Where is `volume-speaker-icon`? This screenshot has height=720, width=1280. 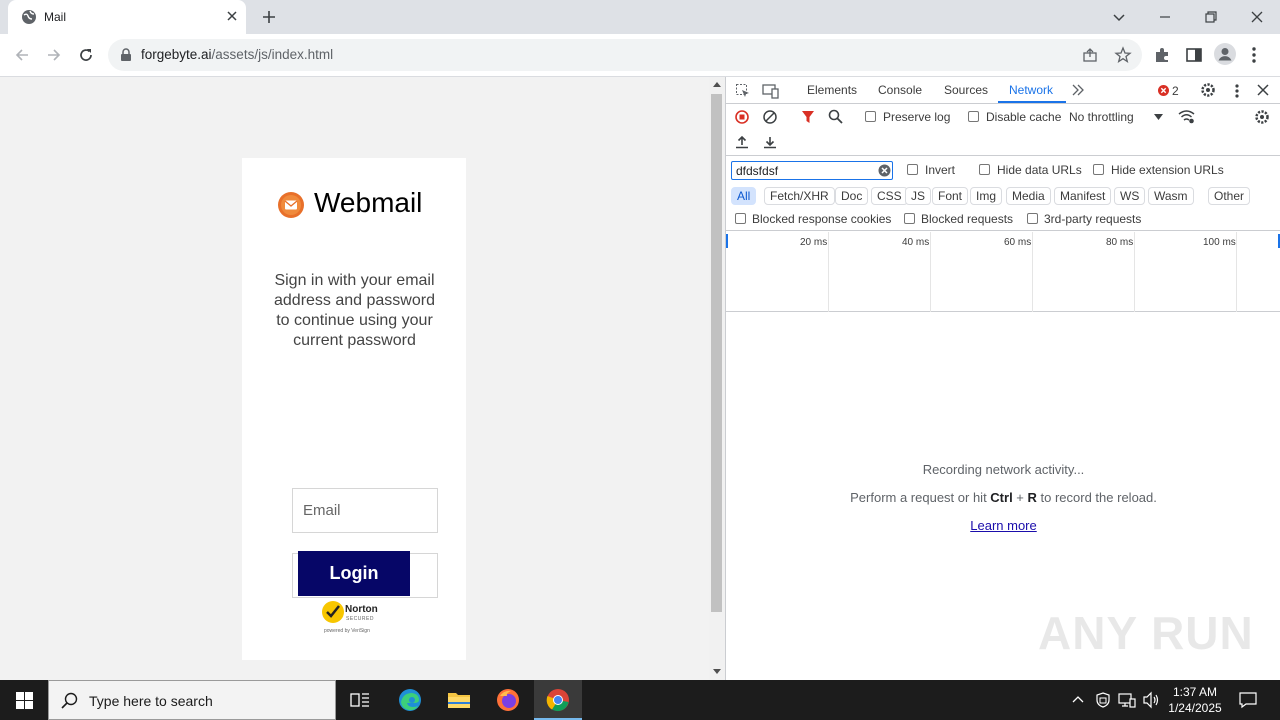 volume-speaker-icon is located at coordinates (1151, 700).